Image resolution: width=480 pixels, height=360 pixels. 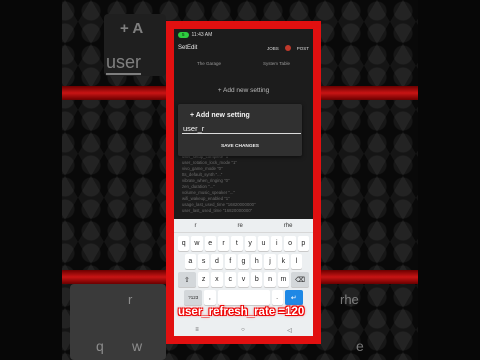 I want to click on post-button: POST, so click(x=303, y=48).